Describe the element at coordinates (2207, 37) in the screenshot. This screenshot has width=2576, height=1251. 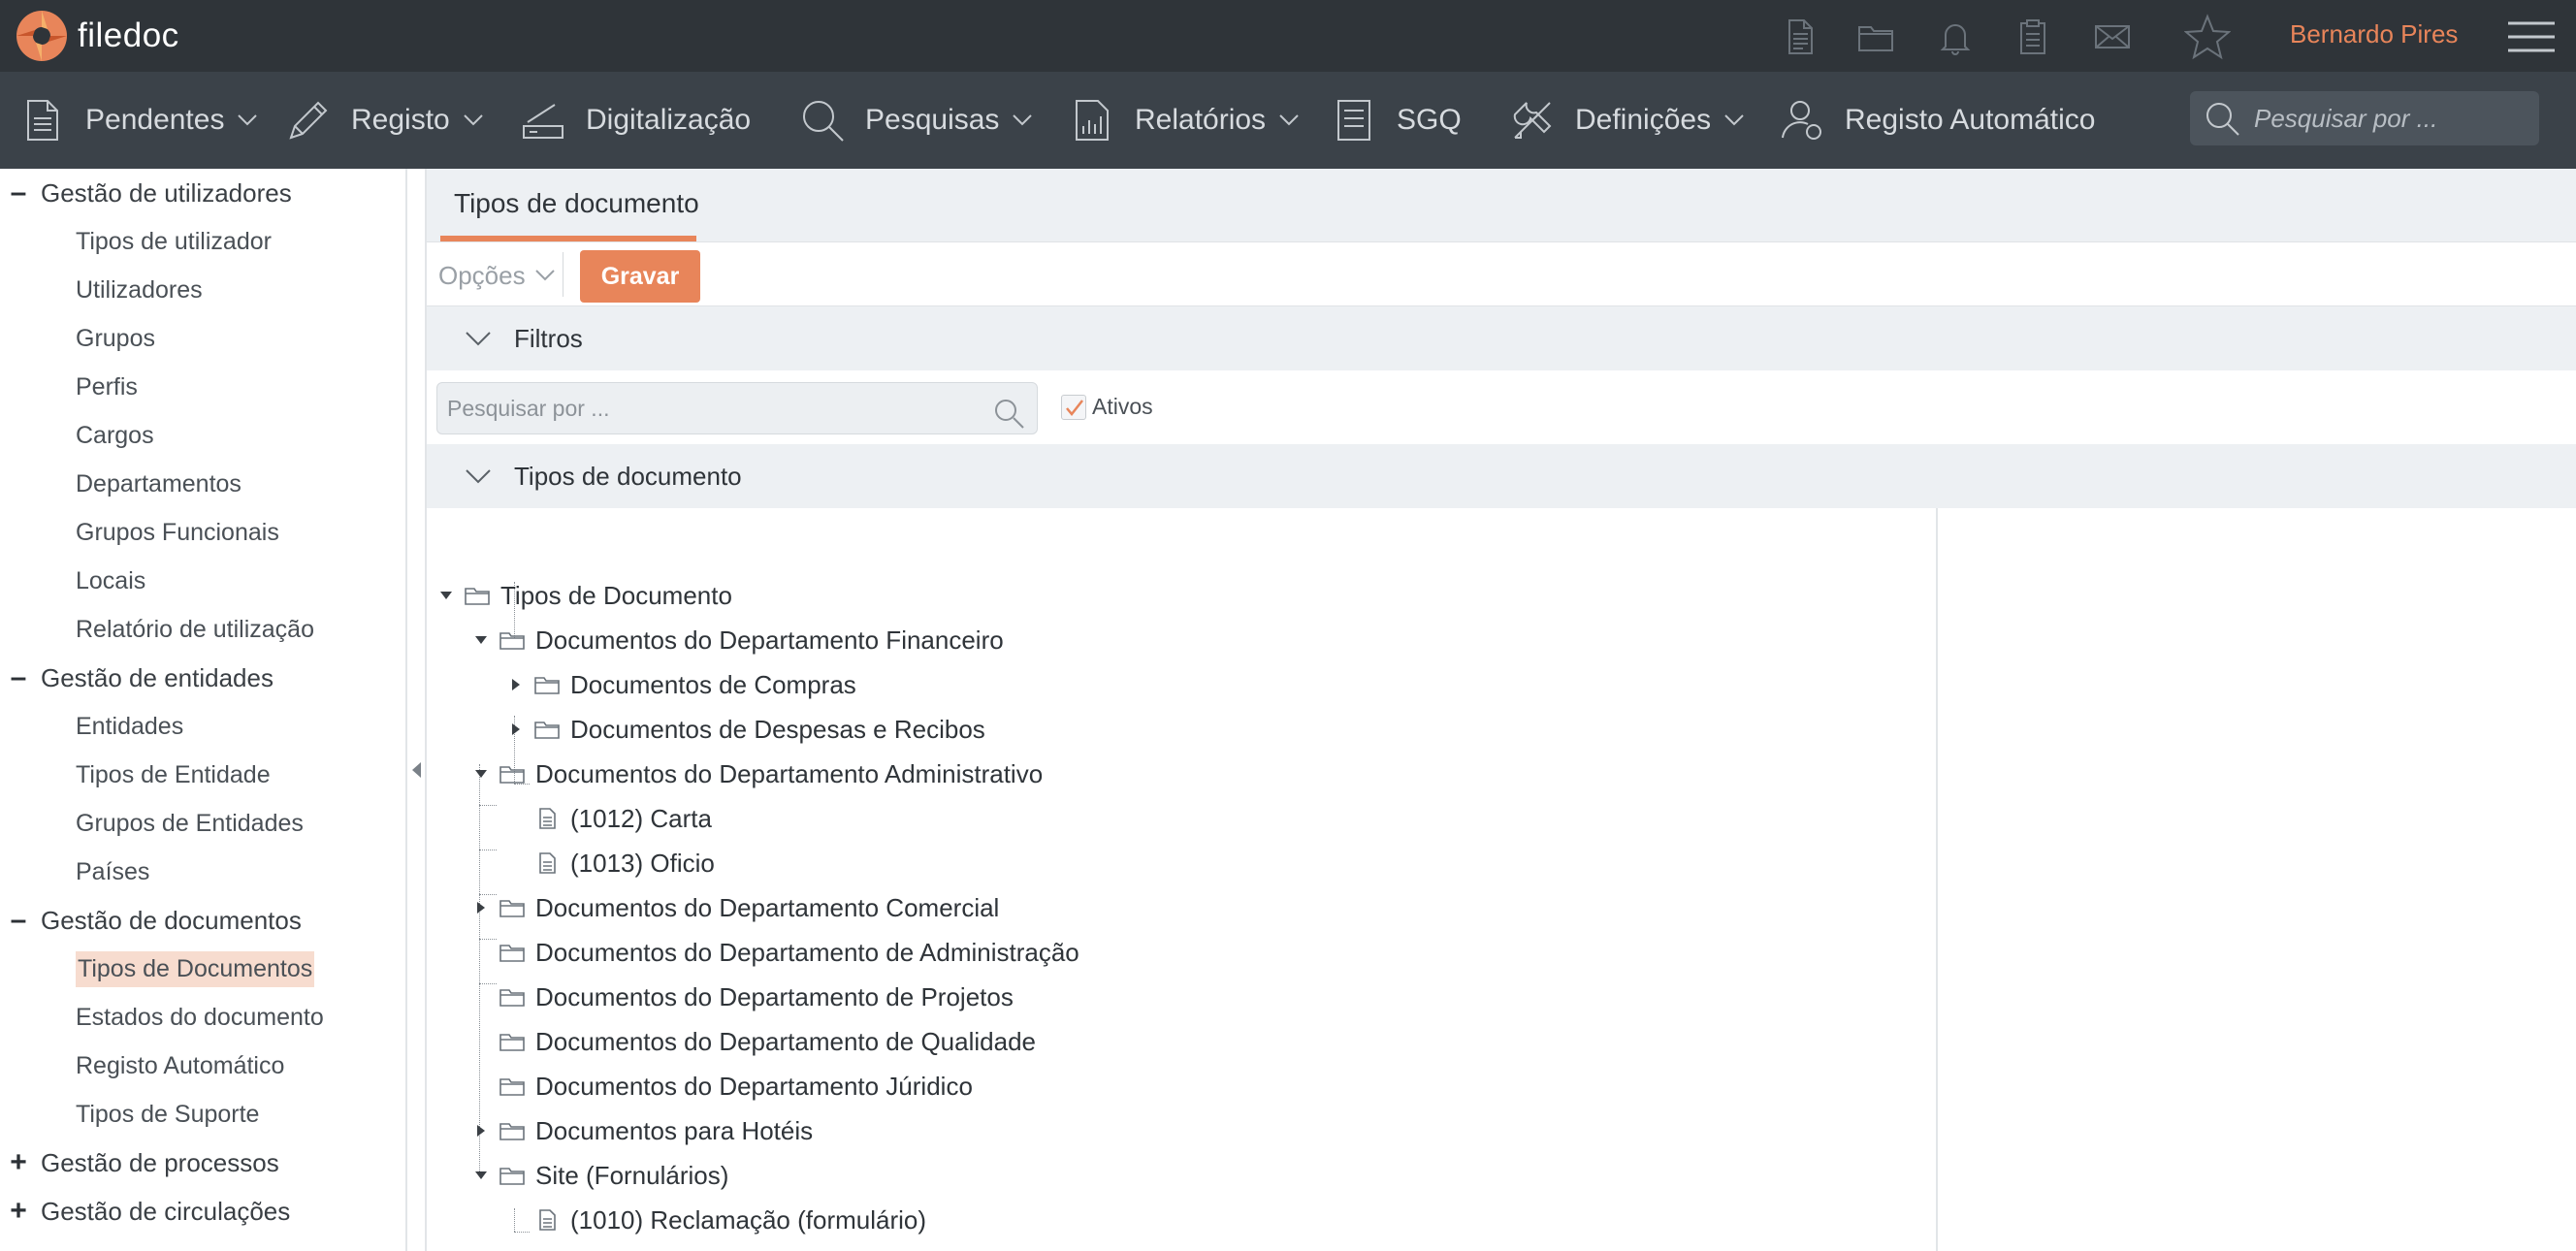
I see `star-icon` at that location.